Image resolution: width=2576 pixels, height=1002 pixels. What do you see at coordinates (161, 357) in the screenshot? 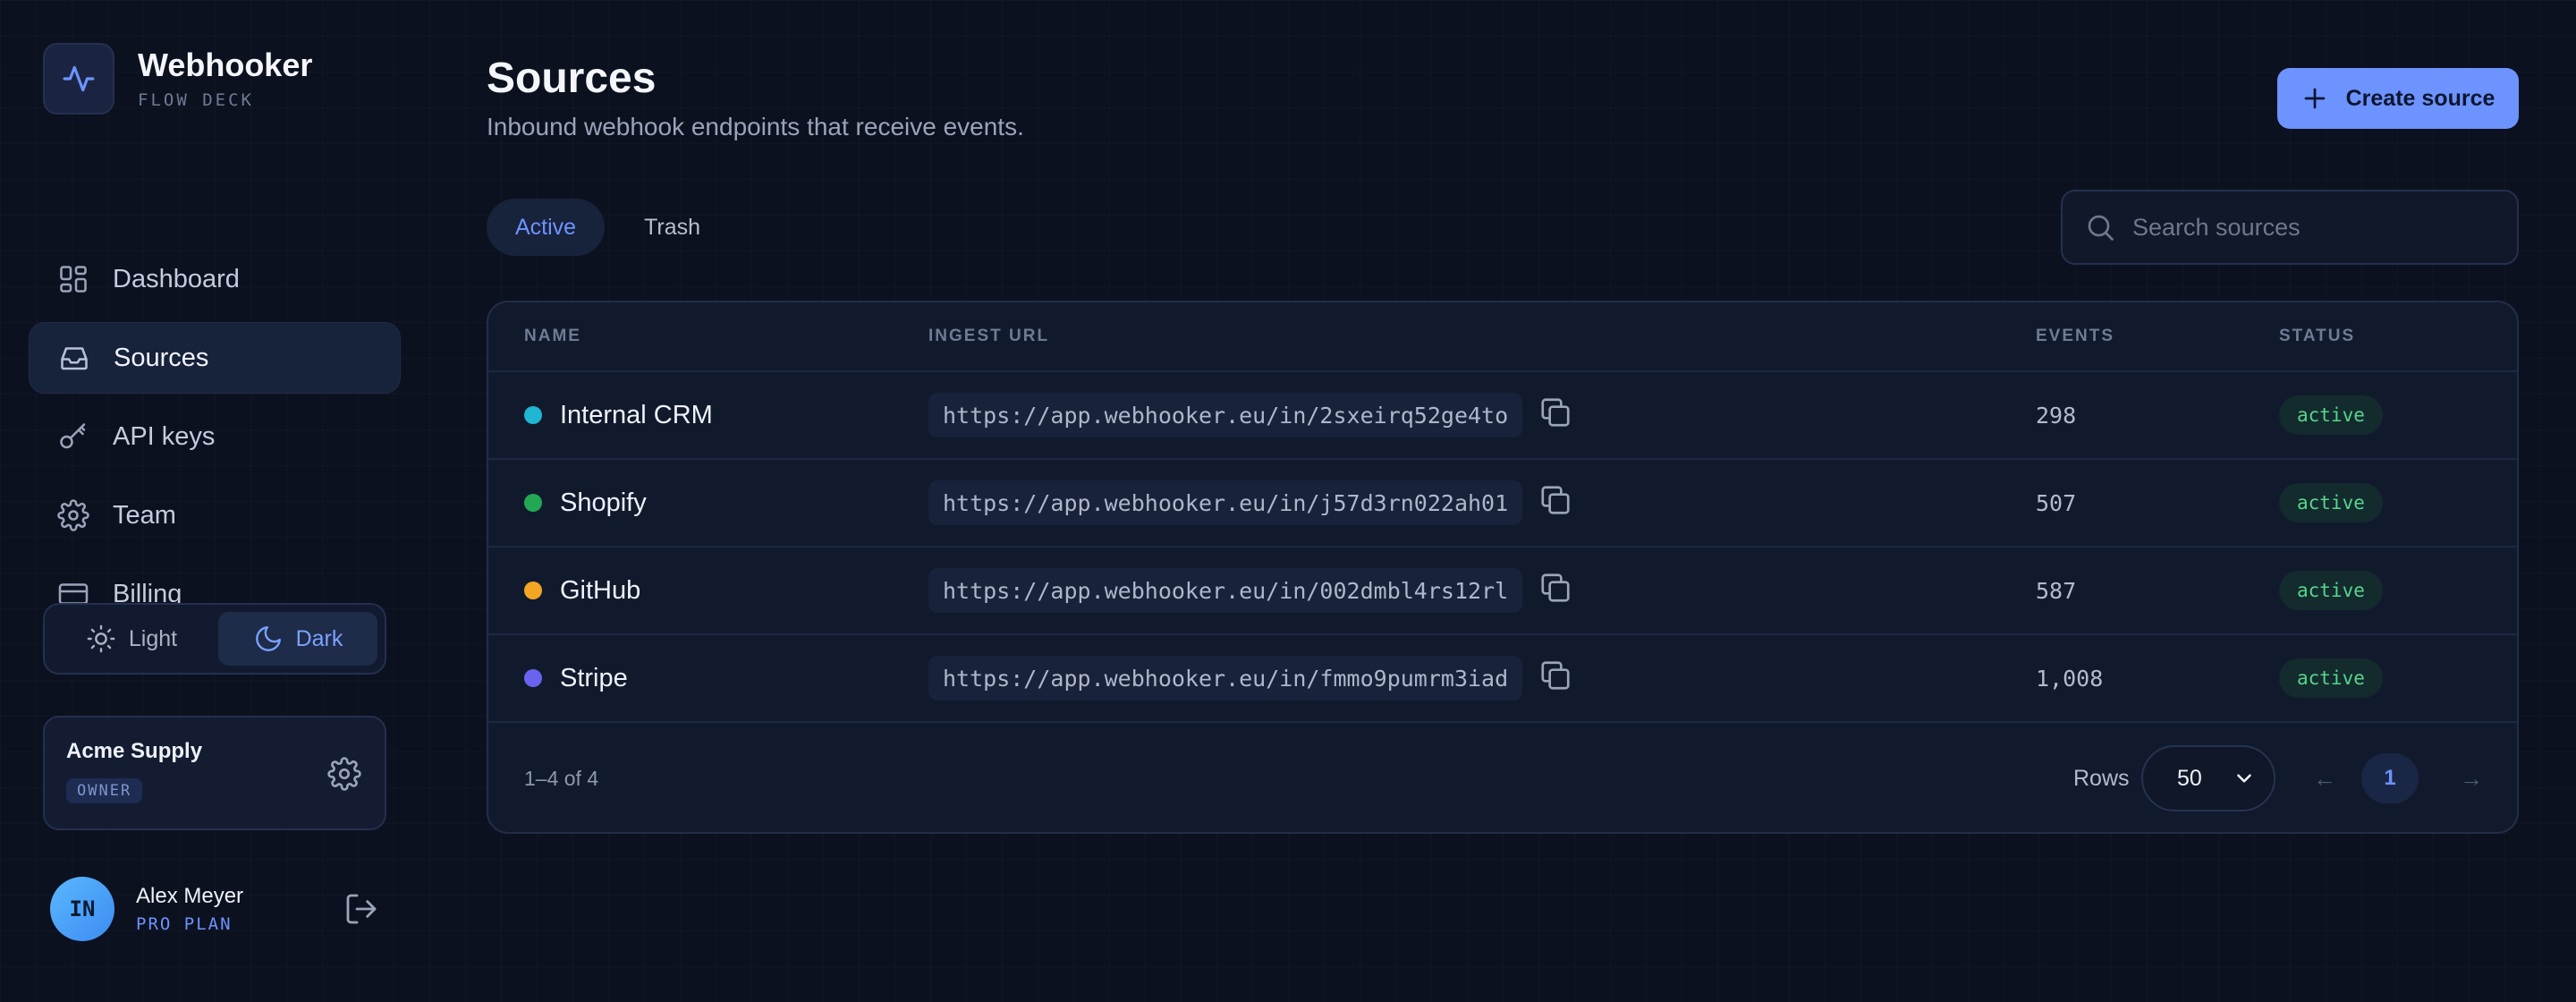
I see `sidebar-item-label: Sources` at bounding box center [161, 357].